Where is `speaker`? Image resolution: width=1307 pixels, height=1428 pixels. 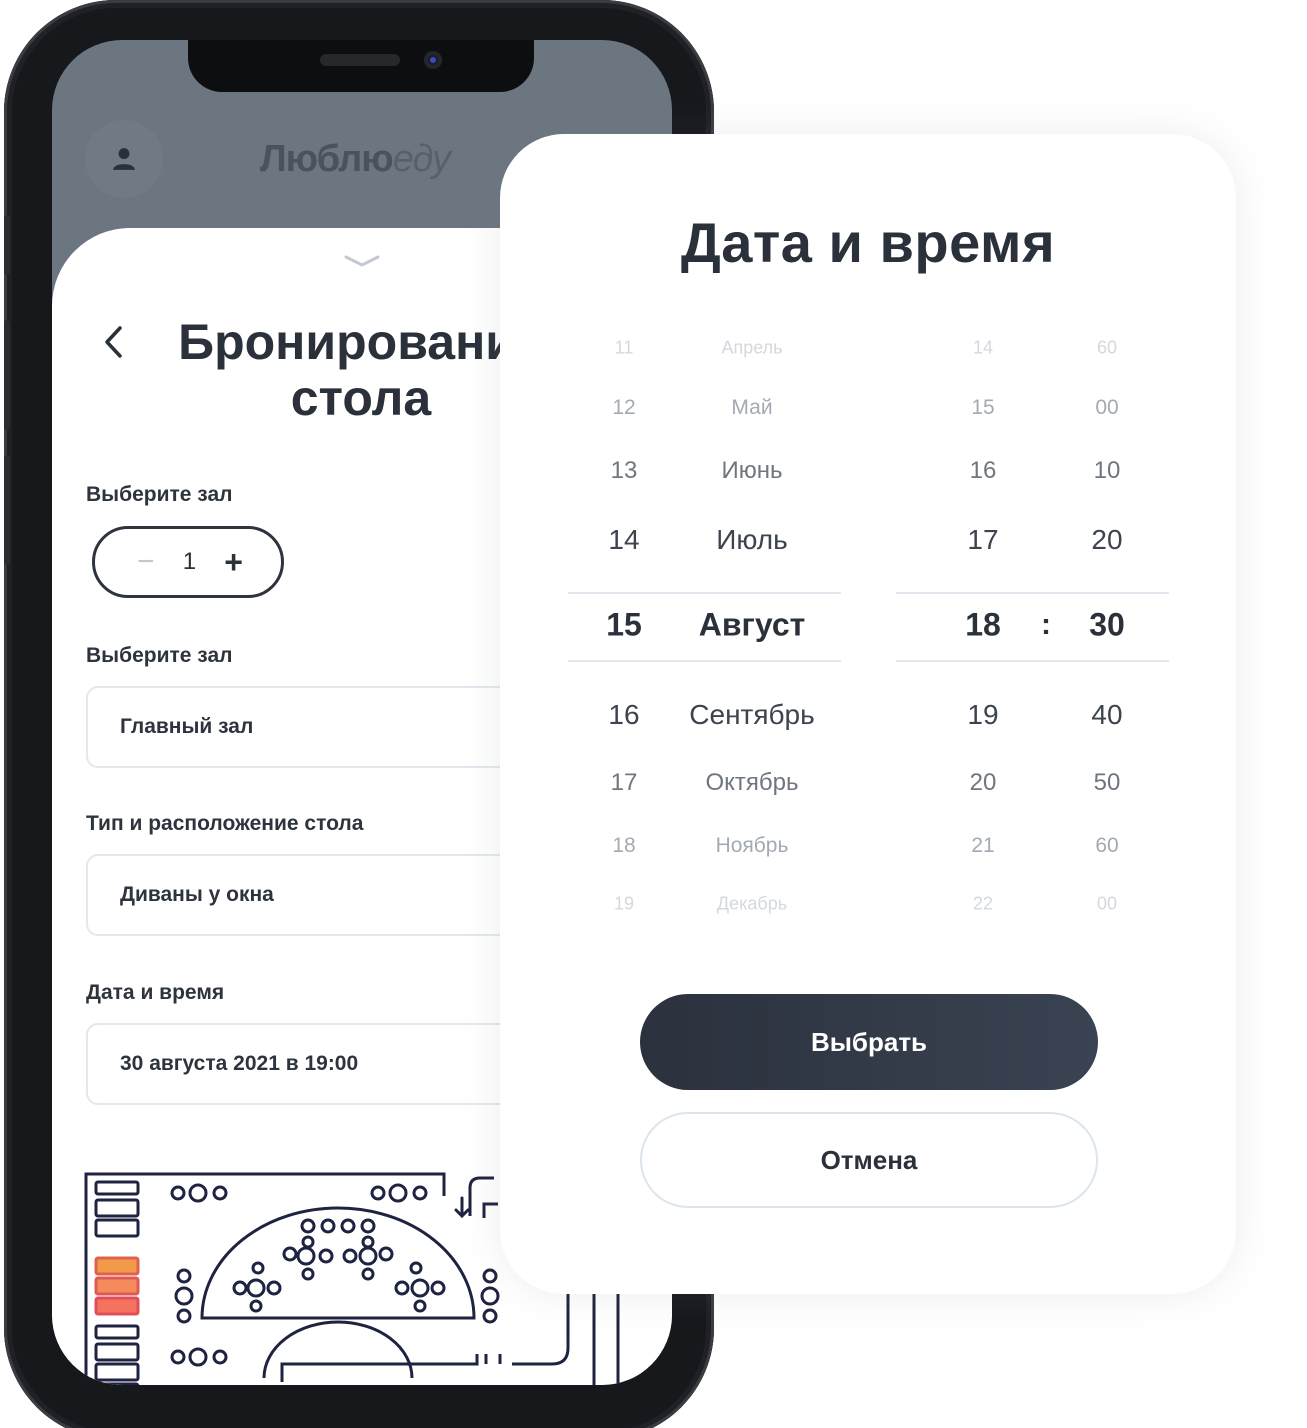 speaker is located at coordinates (360, 60).